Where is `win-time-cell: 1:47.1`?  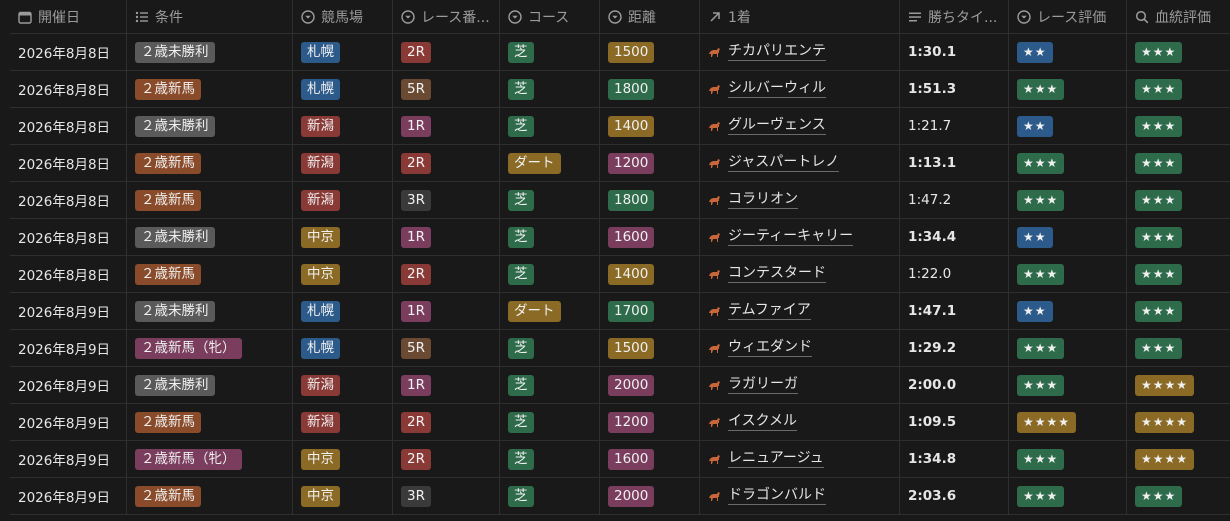
win-time-cell: 1:47.1 is located at coordinates (954, 311).